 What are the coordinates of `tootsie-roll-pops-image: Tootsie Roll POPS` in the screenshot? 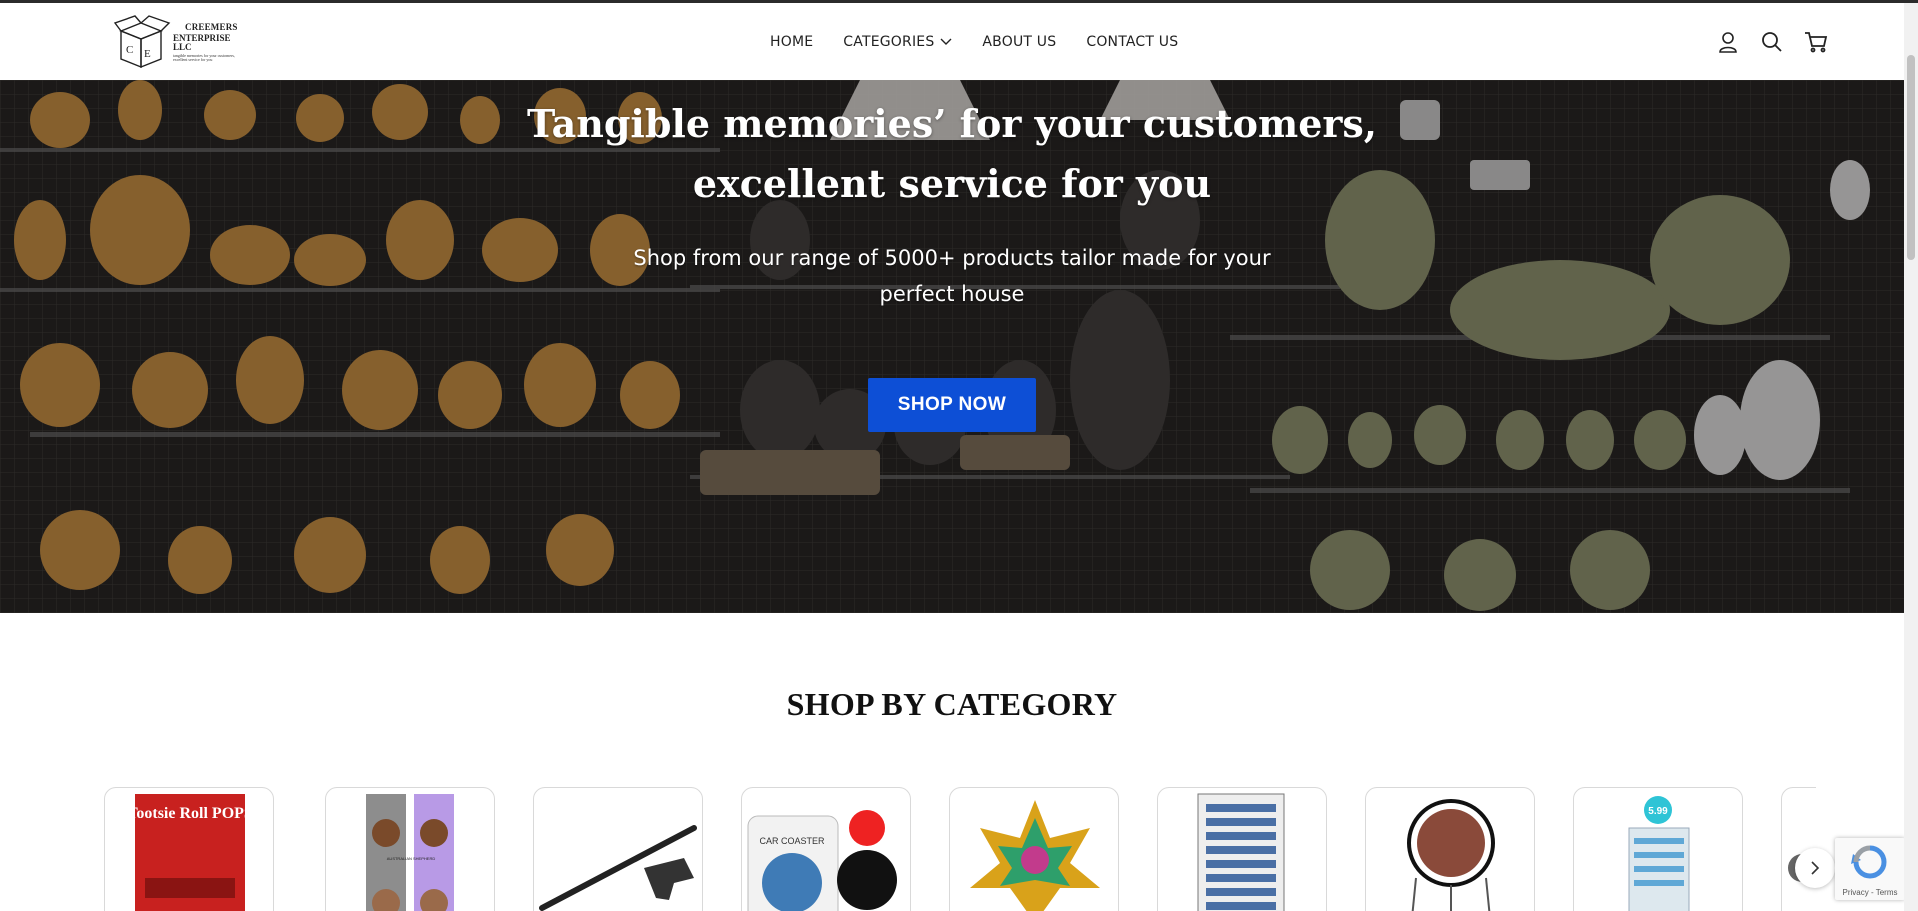 It's located at (190, 852).